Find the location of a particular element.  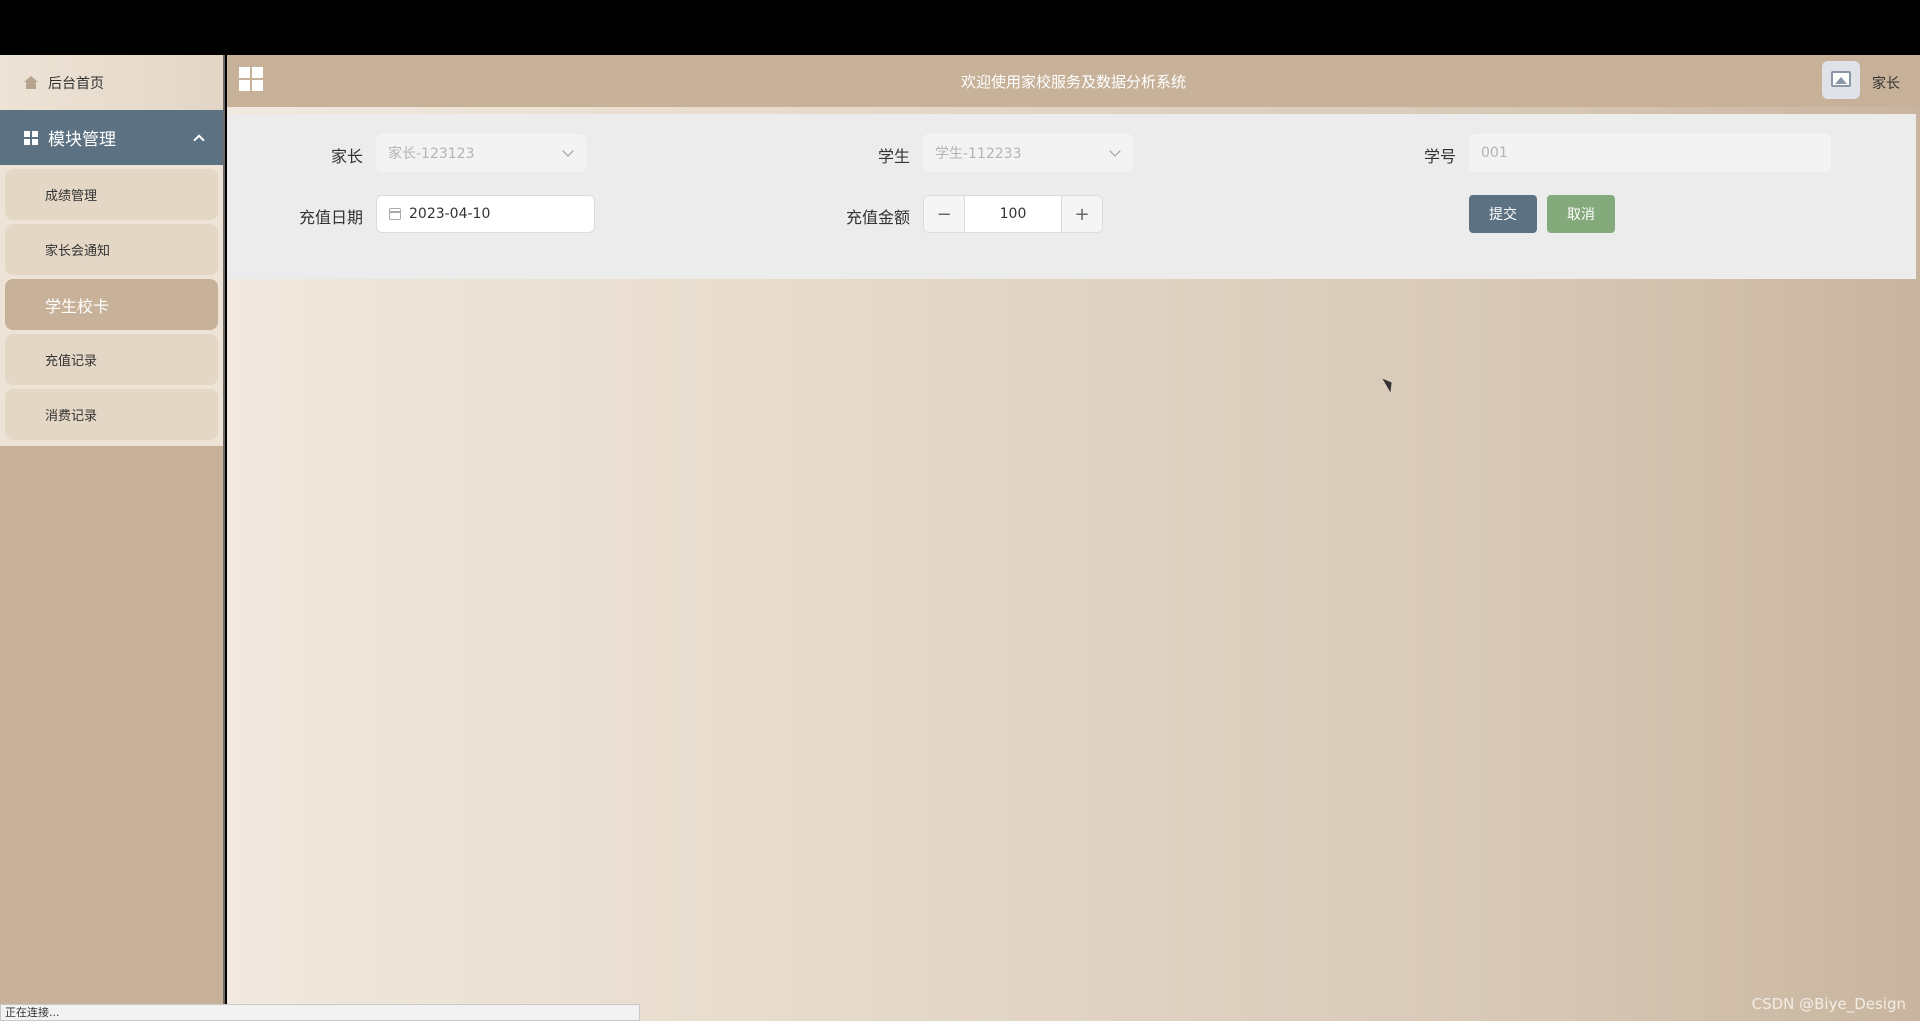

avatar is located at coordinates (1841, 80).